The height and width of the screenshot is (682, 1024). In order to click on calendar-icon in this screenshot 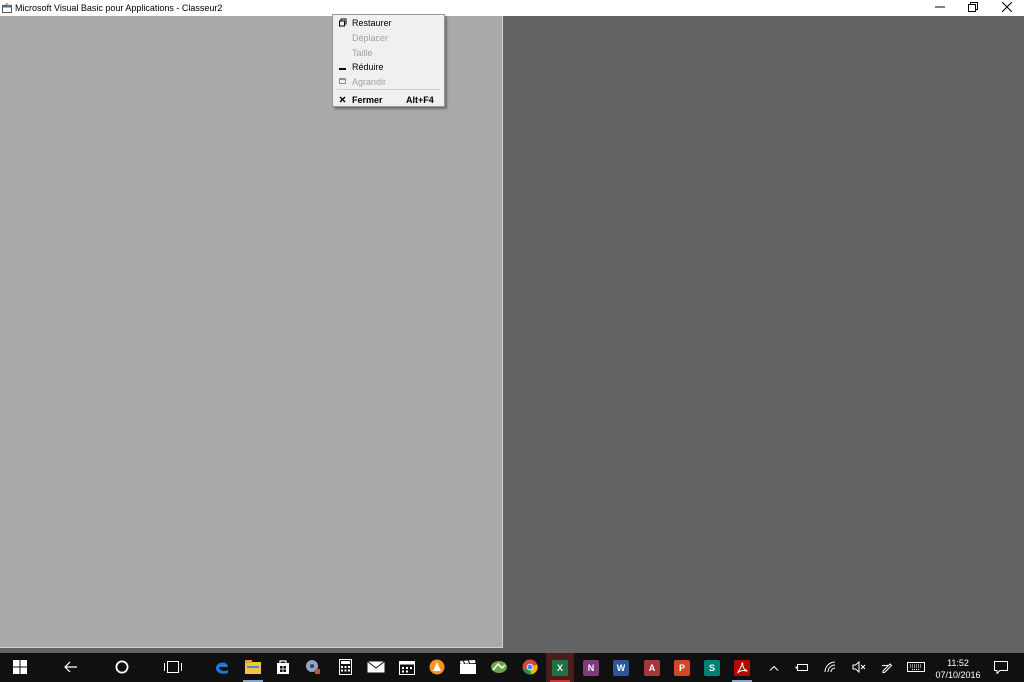, I will do `click(407, 668)`.